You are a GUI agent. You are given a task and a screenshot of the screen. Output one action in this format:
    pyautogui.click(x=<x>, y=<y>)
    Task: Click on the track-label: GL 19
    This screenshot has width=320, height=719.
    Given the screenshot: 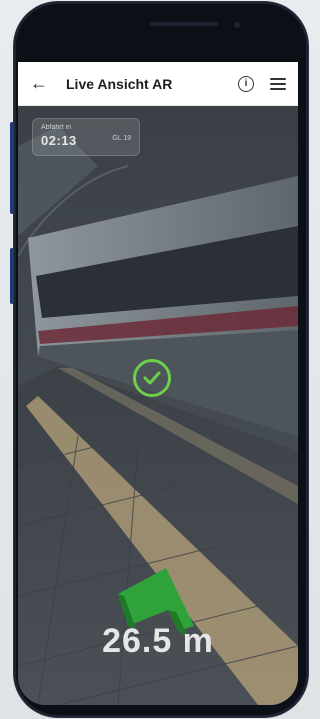 What is the action you would take?
    pyautogui.click(x=121, y=138)
    